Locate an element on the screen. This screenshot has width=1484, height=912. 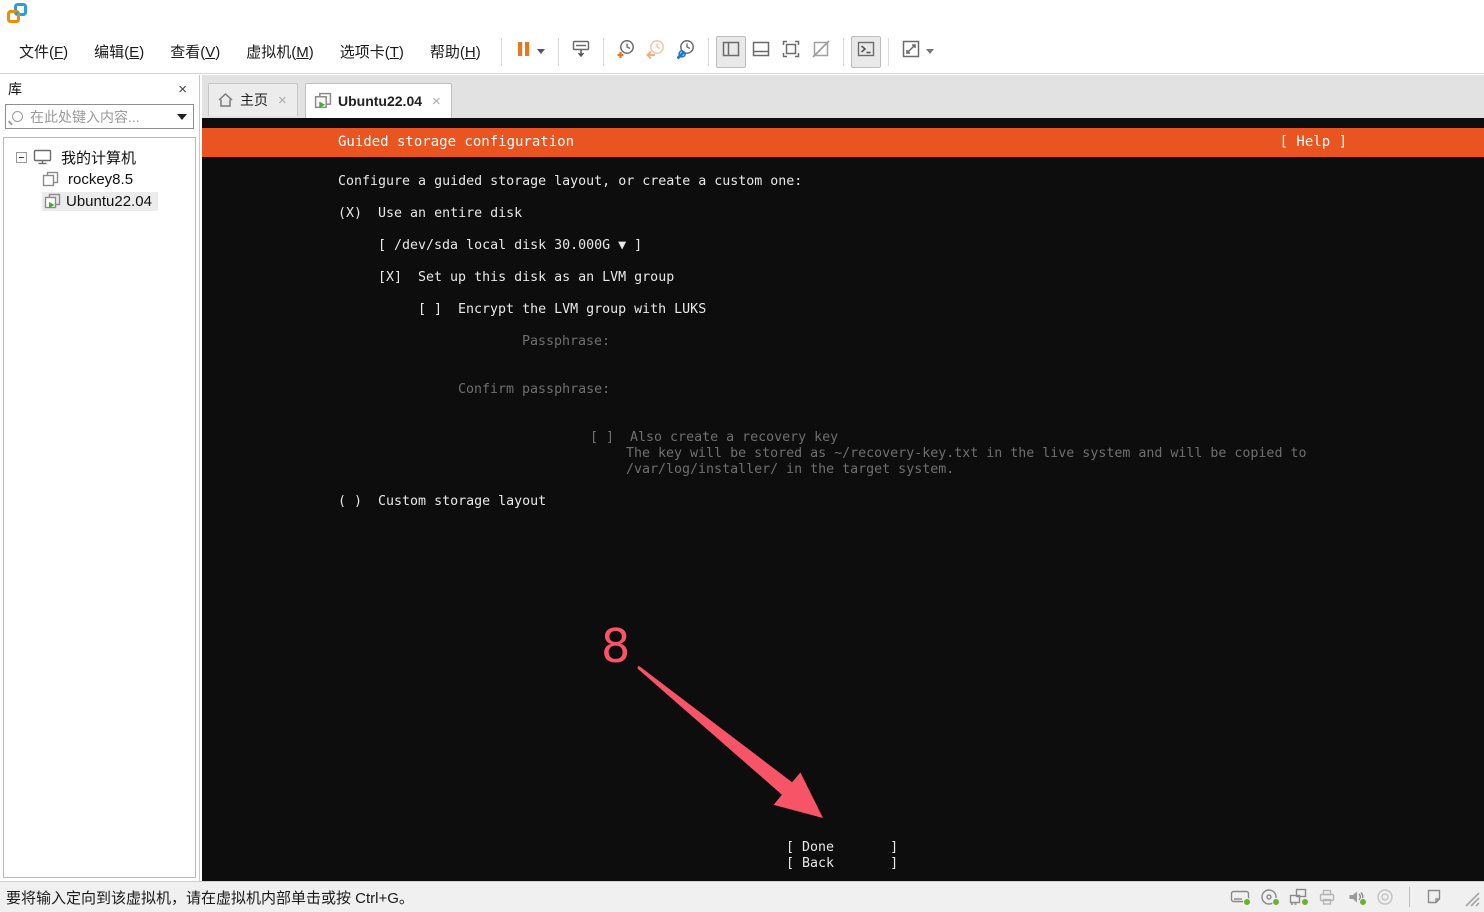
stretch-guest-display-button is located at coordinates (917, 52).